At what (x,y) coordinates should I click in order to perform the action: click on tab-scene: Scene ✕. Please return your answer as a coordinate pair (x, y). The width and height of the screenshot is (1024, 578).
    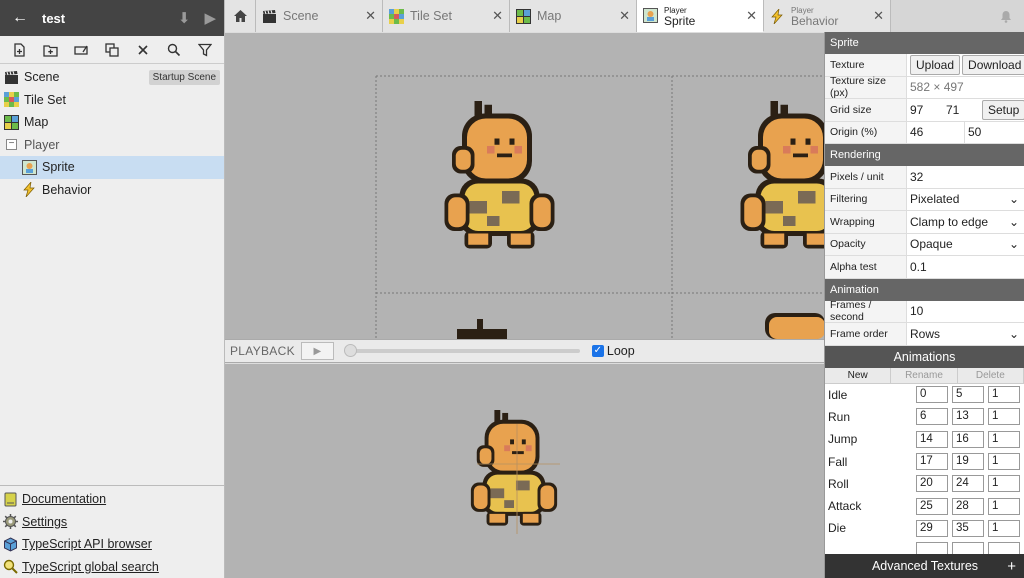
    Looking at the image, I should click on (319, 16).